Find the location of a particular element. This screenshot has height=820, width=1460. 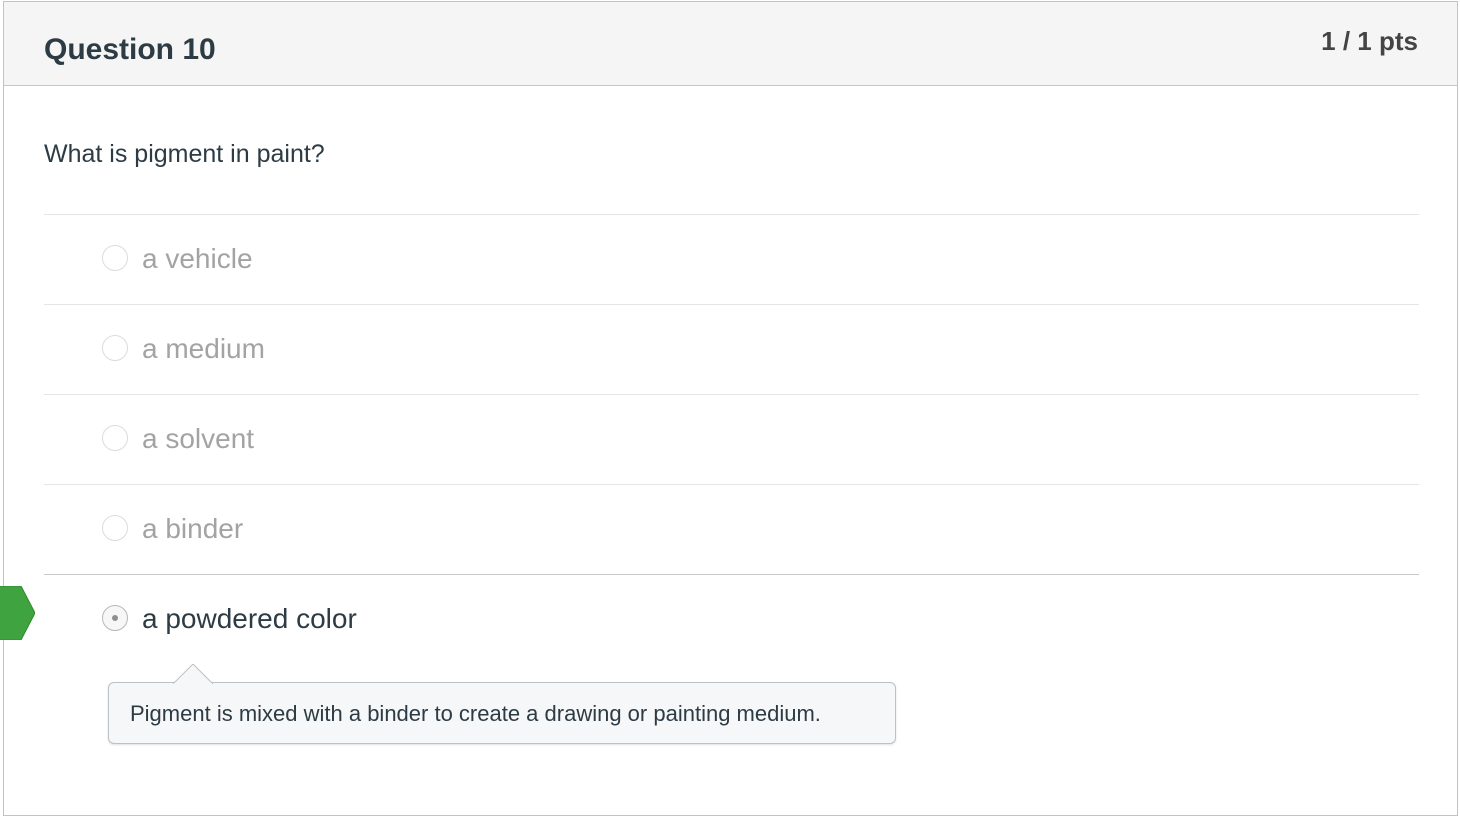

radio-button-selected is located at coordinates (115, 618).